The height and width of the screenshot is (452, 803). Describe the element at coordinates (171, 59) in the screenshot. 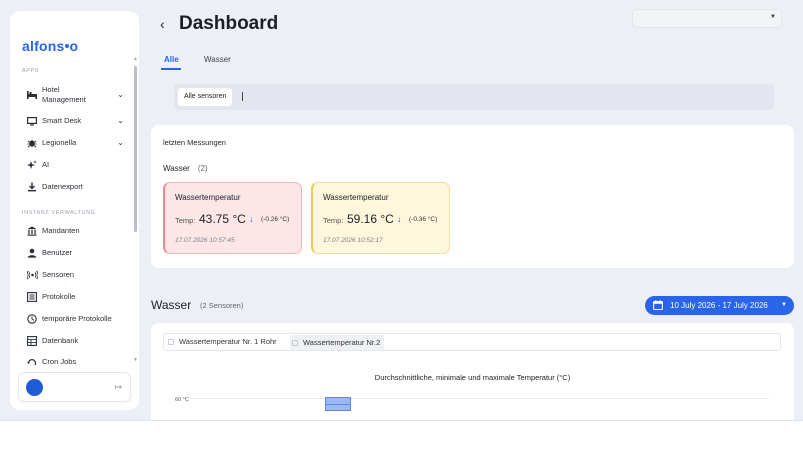

I see `tab-alle: Alle` at that location.